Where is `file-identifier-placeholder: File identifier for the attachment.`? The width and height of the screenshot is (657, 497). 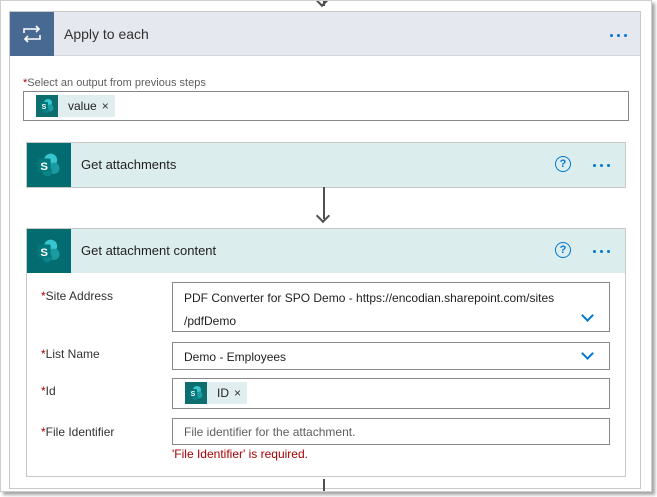 file-identifier-placeholder: File identifier for the attachment. is located at coordinates (270, 432).